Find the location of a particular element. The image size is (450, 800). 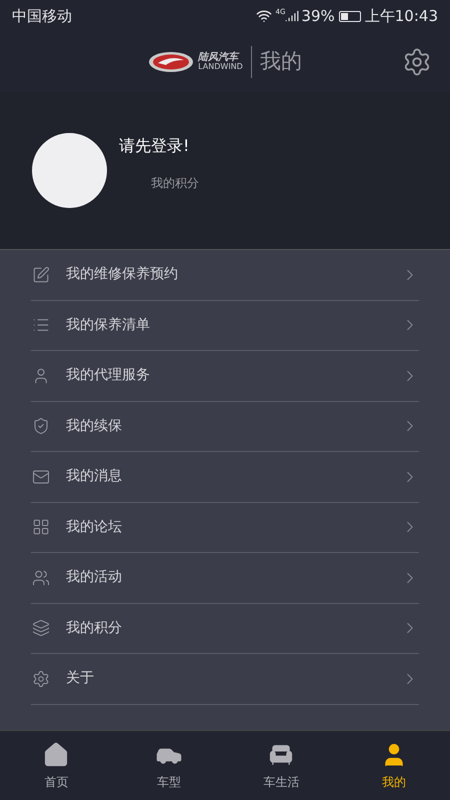

battery-percent: 39% is located at coordinates (318, 16).